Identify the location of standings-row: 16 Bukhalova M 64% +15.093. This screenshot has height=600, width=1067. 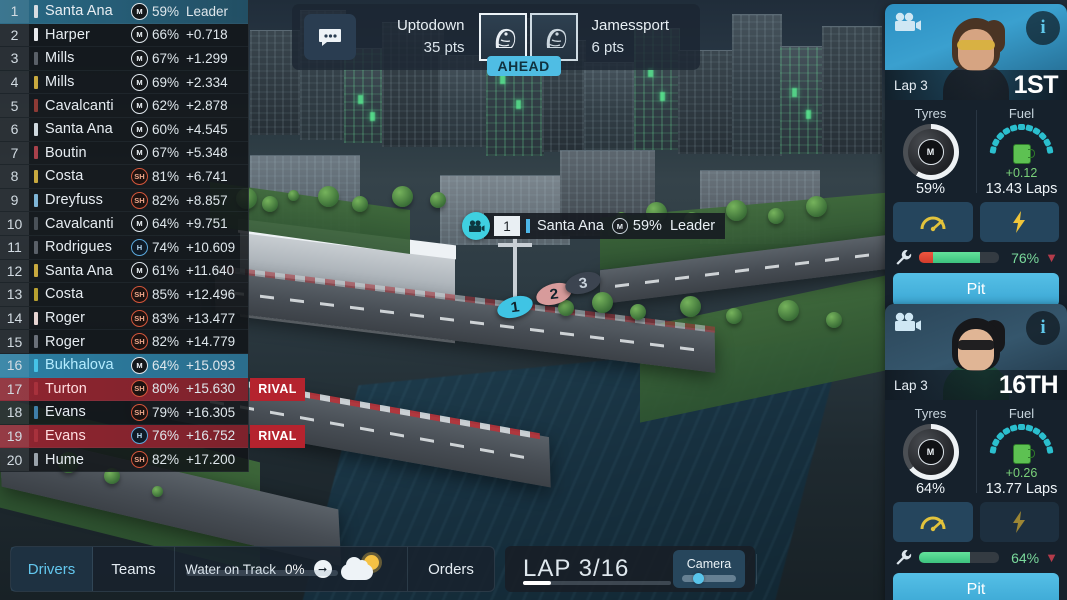
(124, 365).